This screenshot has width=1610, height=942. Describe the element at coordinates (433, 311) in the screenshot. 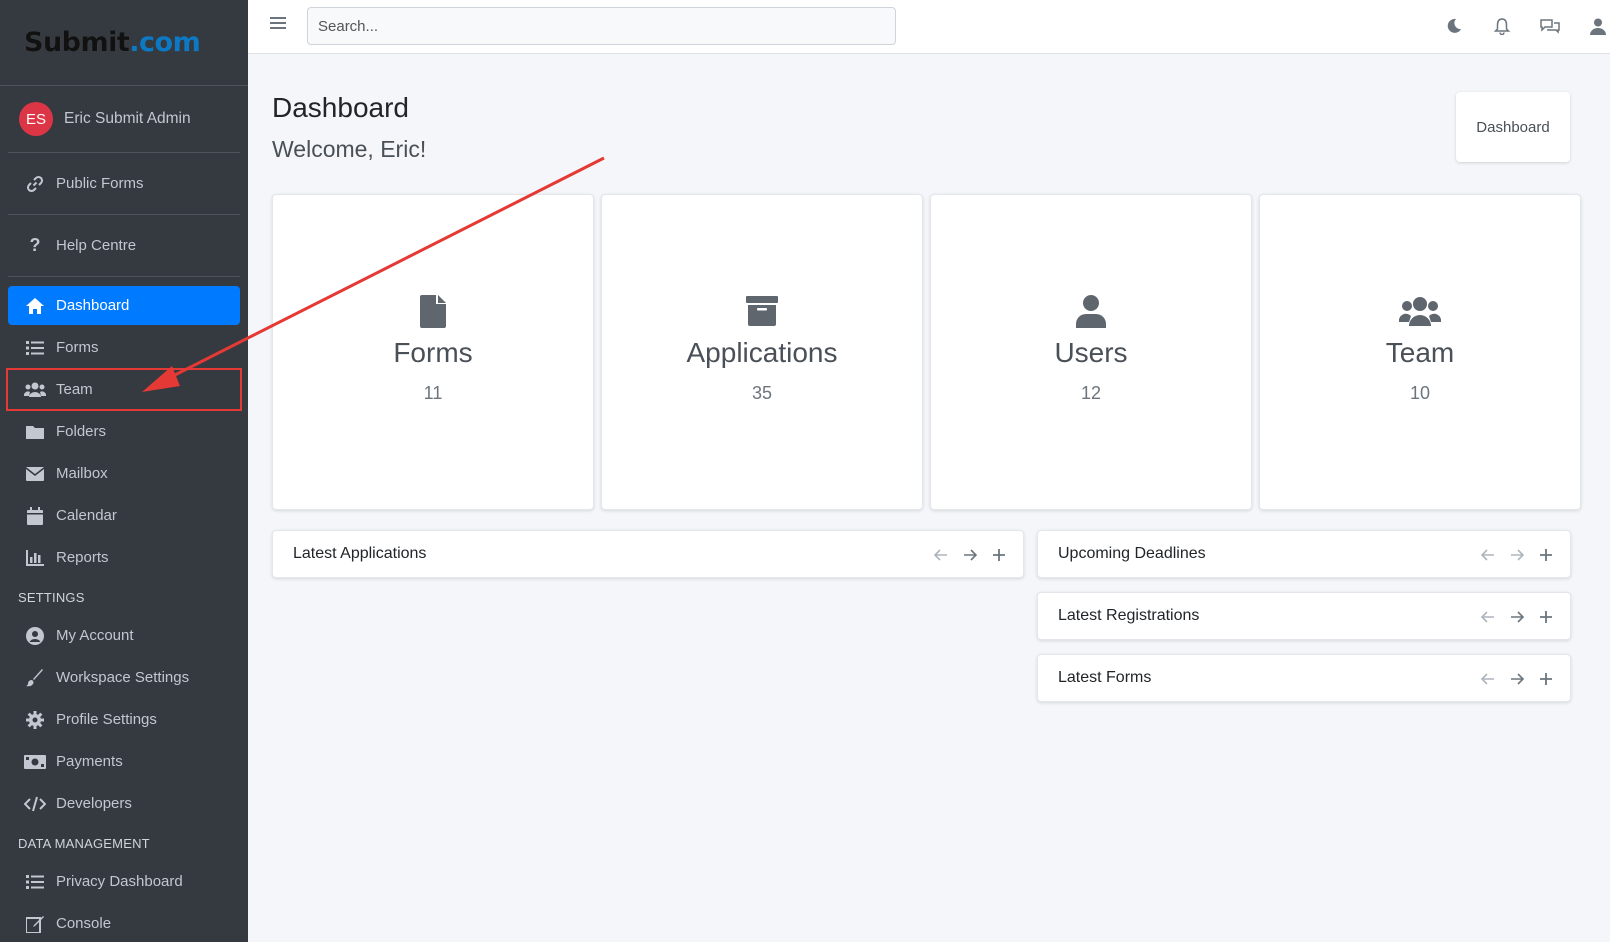

I see `file-icon` at that location.